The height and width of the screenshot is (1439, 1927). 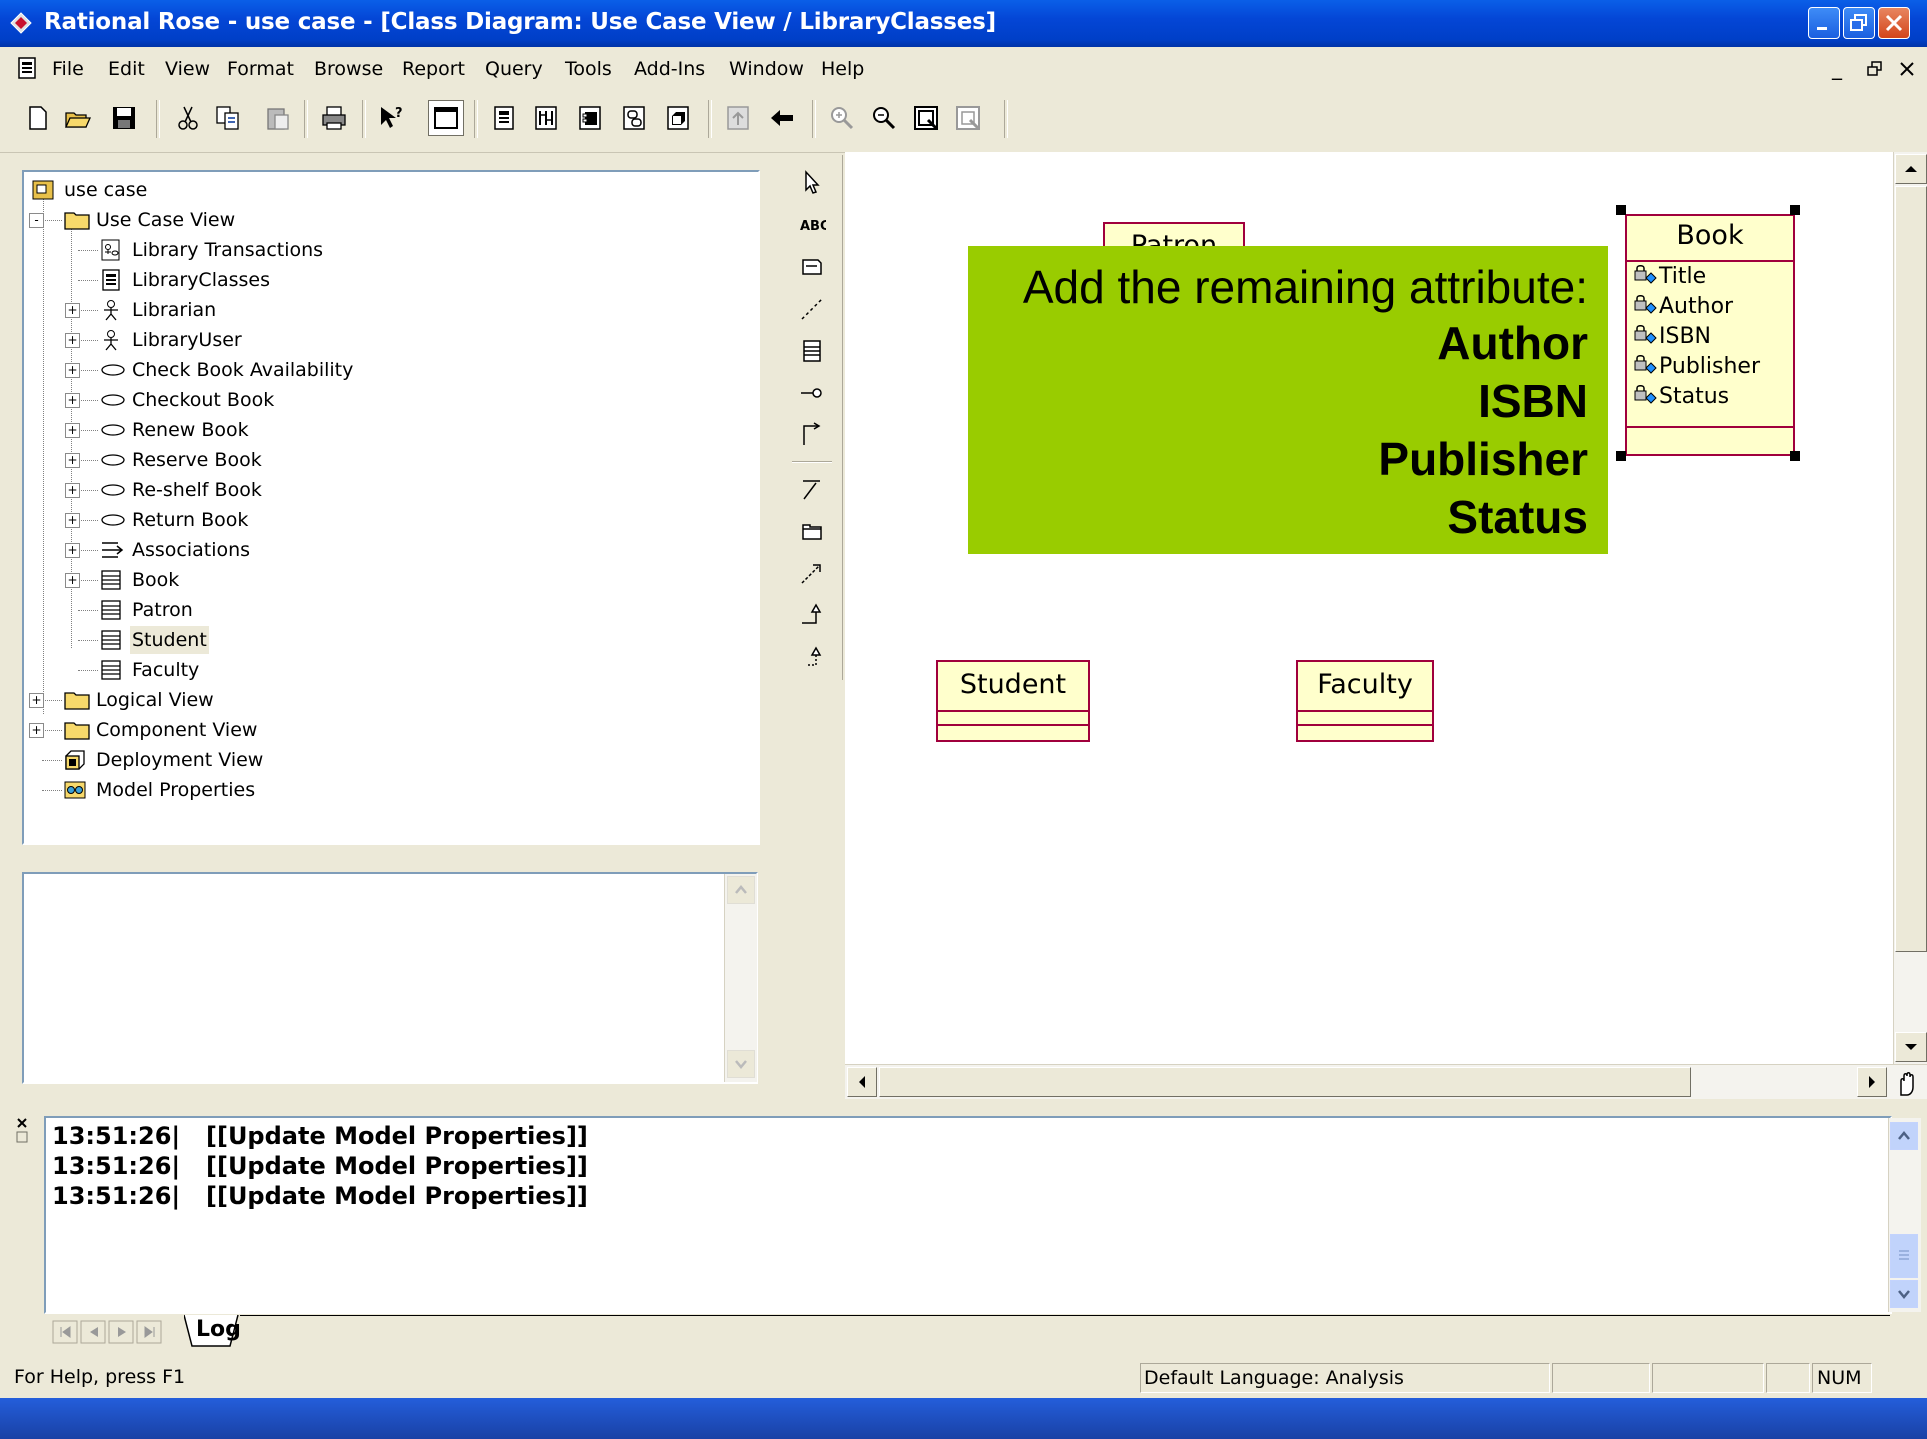 I want to click on menu-report: Report, so click(x=433, y=69).